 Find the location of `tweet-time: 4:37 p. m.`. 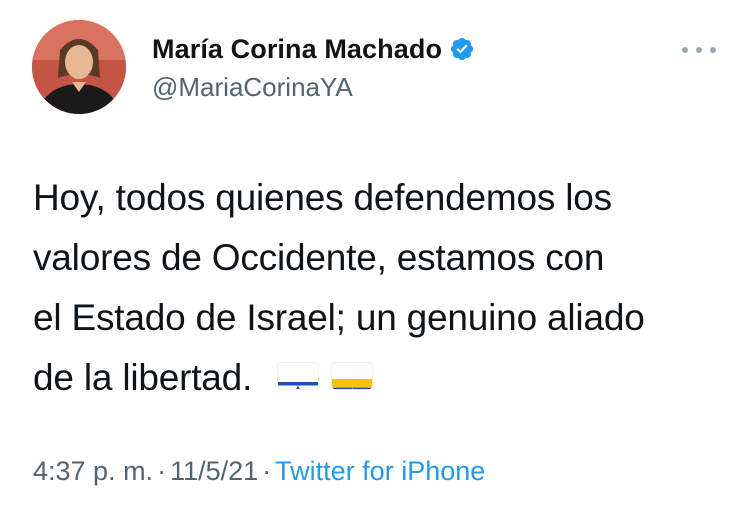

tweet-time: 4:37 p. m. is located at coordinates (93, 471).